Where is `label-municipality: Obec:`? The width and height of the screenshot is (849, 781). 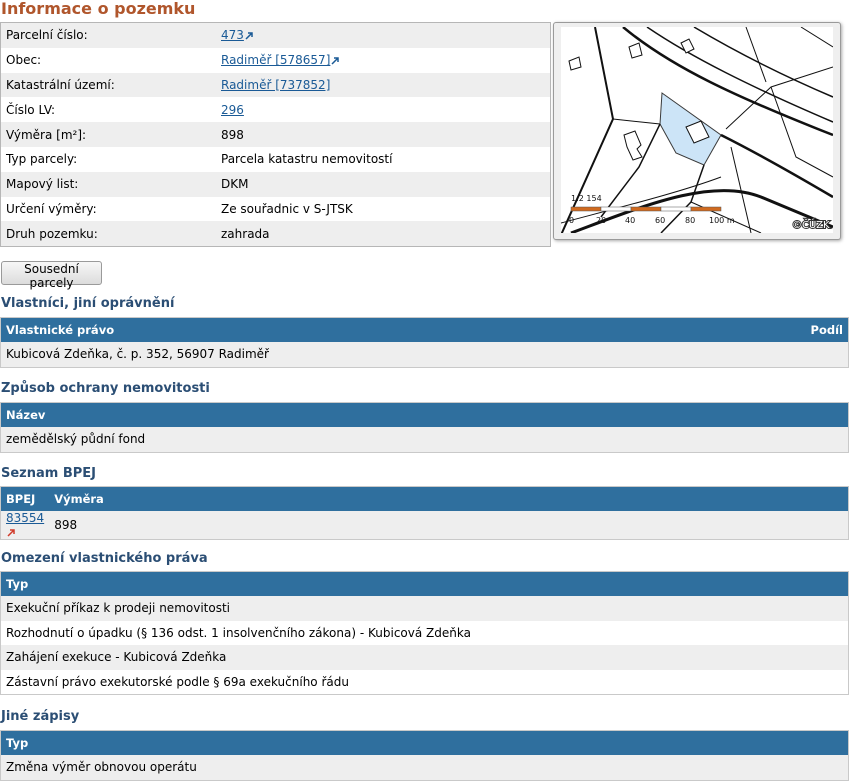 label-municipality: Obec: is located at coordinates (108, 60).